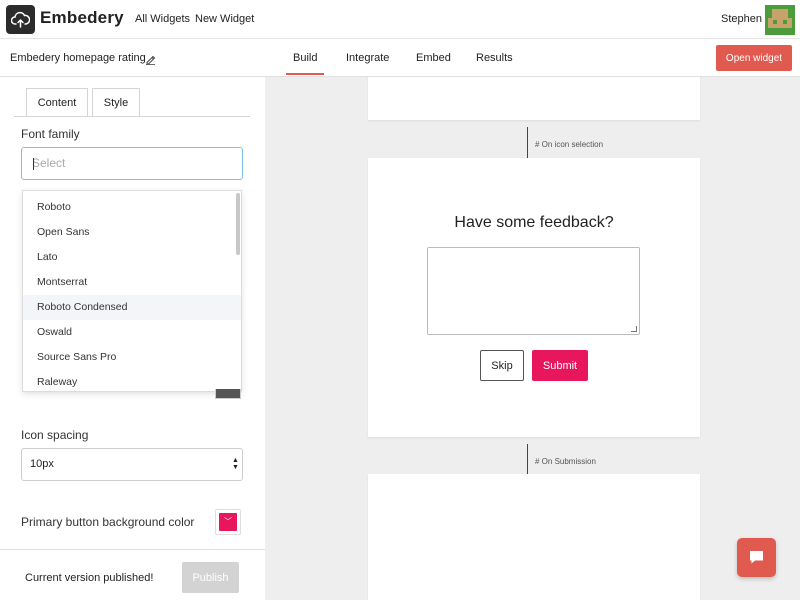 The height and width of the screenshot is (600, 800). I want to click on dropdown-scrollbar, so click(238, 224).